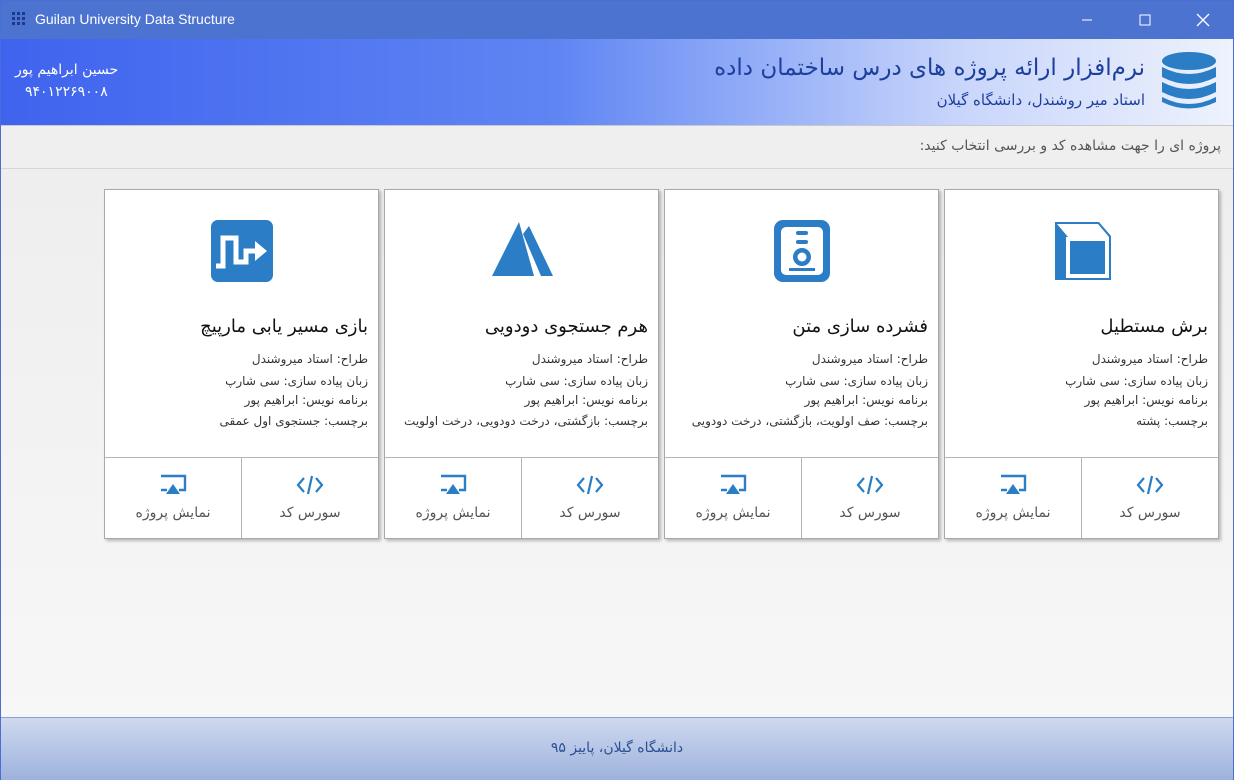 This screenshot has height=780, width=1234. Describe the element at coordinates (1082, 251) in the screenshot. I see `box-icon` at that location.